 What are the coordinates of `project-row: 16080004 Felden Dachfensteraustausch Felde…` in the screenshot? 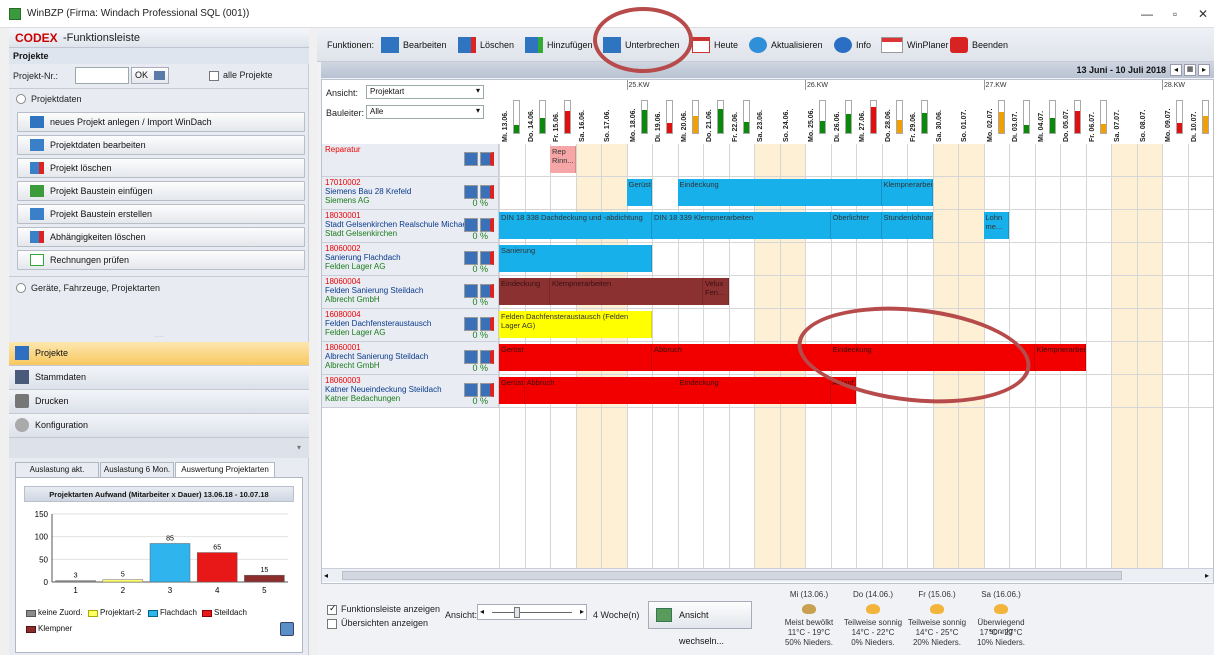 It's located at (410, 325).